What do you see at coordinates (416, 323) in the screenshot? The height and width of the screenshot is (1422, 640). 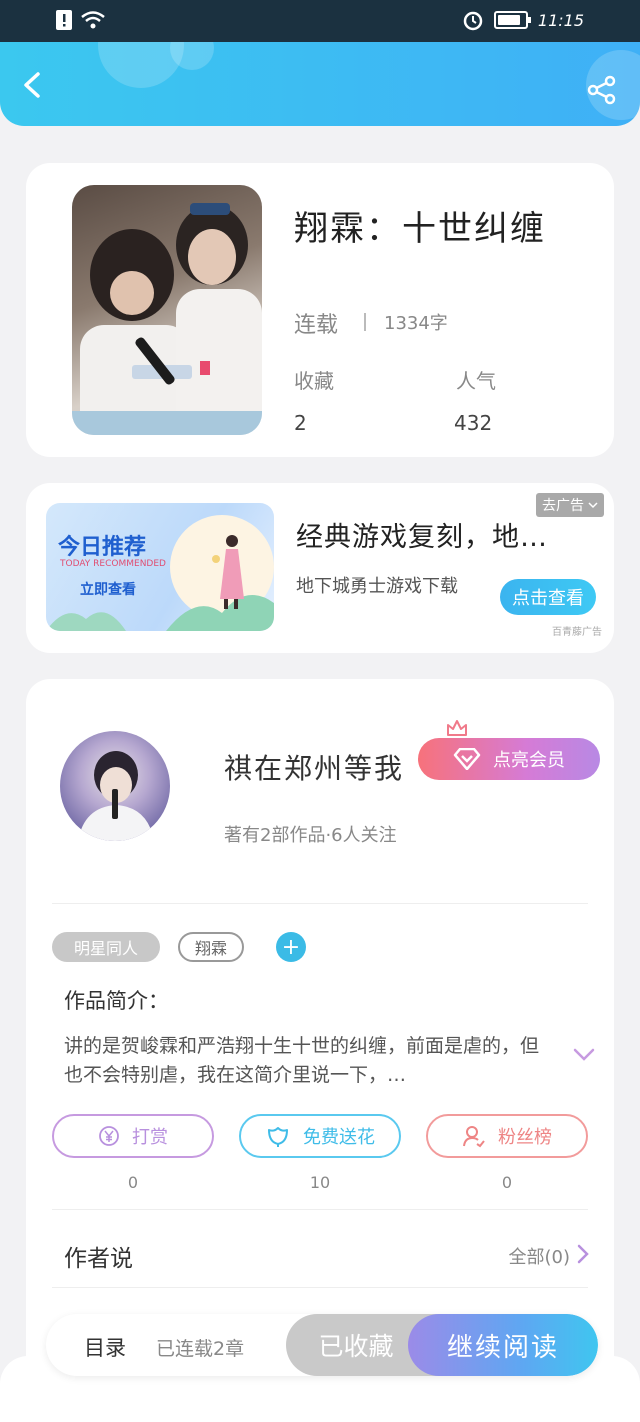 I see `book-word-count: 1334字` at bounding box center [416, 323].